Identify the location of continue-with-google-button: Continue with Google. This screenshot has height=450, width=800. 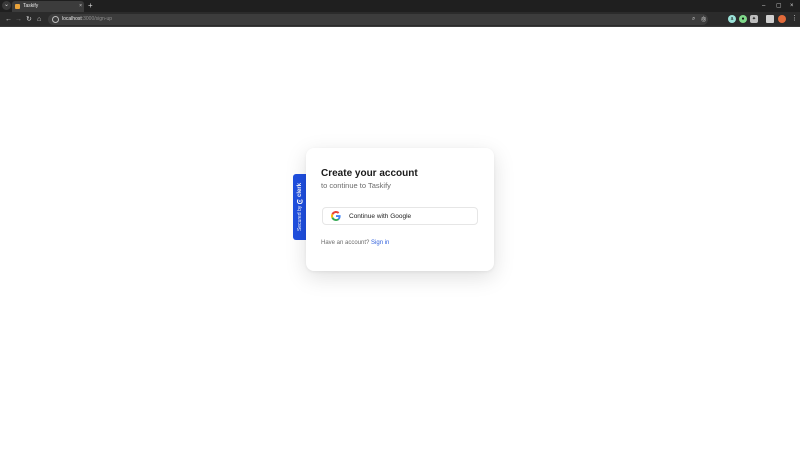
(400, 216).